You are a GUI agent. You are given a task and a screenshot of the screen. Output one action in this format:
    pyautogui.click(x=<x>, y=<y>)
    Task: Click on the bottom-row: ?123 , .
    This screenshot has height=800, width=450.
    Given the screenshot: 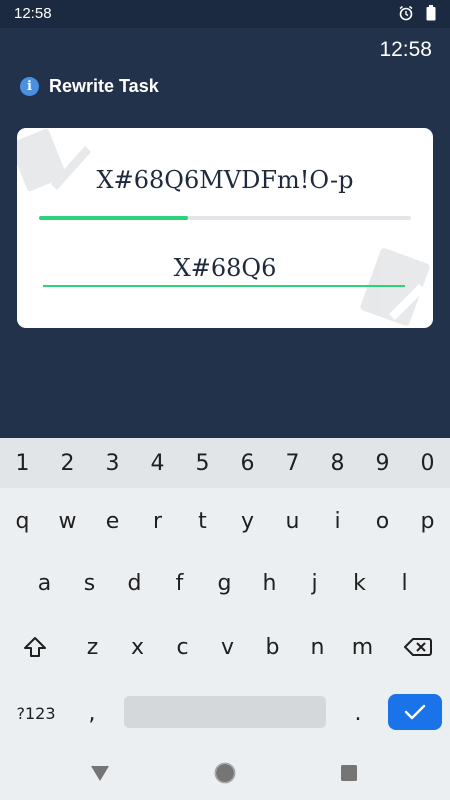 What is the action you would take?
    pyautogui.click(x=225, y=713)
    